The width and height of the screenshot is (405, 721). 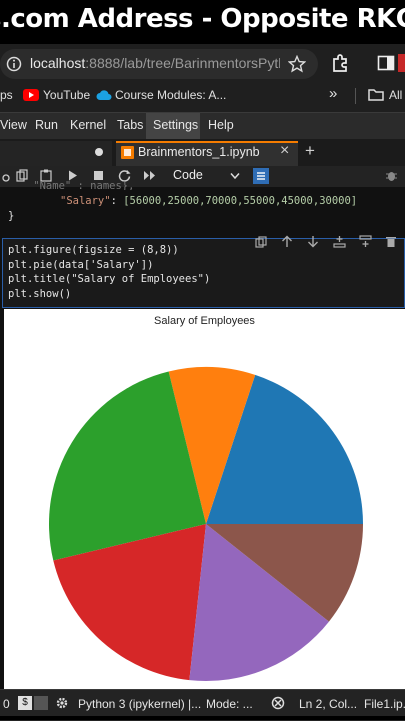 I want to click on bookmark-apps: ps, so click(x=6, y=95).